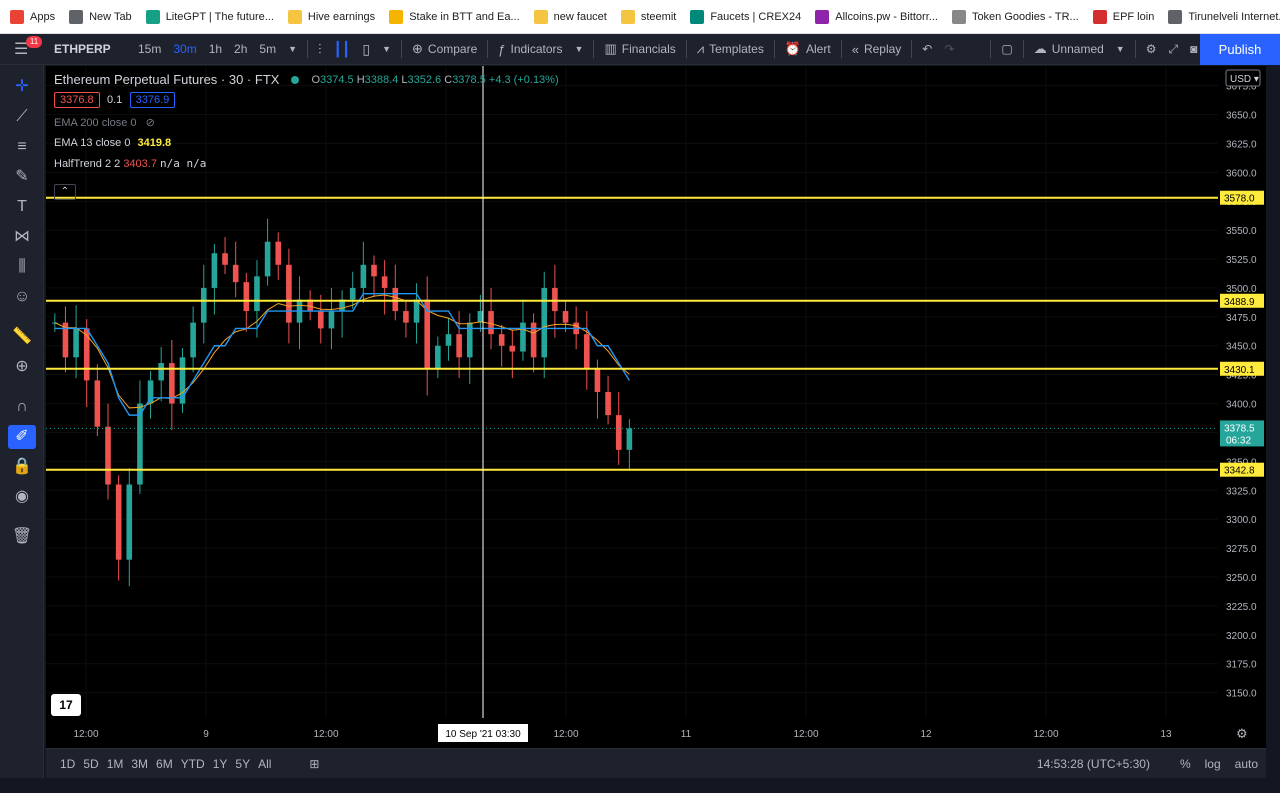 Image resolution: width=1280 pixels, height=793 pixels. Describe the element at coordinates (1246, 764) in the screenshot. I see `auto-toggle: auto` at that location.